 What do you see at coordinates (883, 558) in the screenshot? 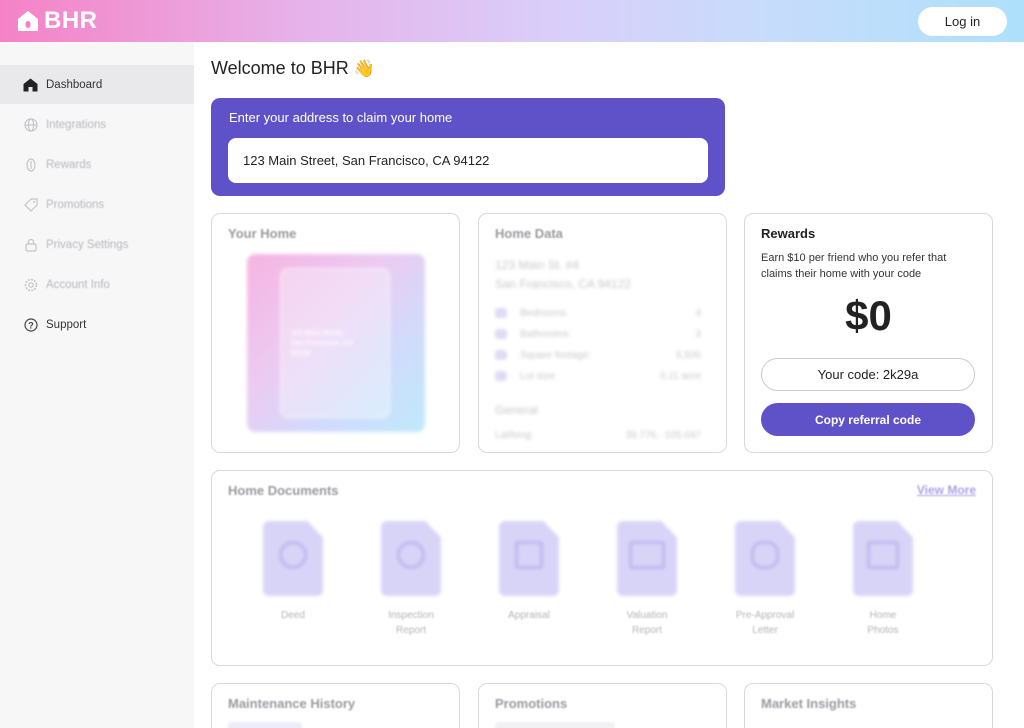
I see `photo-icon` at bounding box center [883, 558].